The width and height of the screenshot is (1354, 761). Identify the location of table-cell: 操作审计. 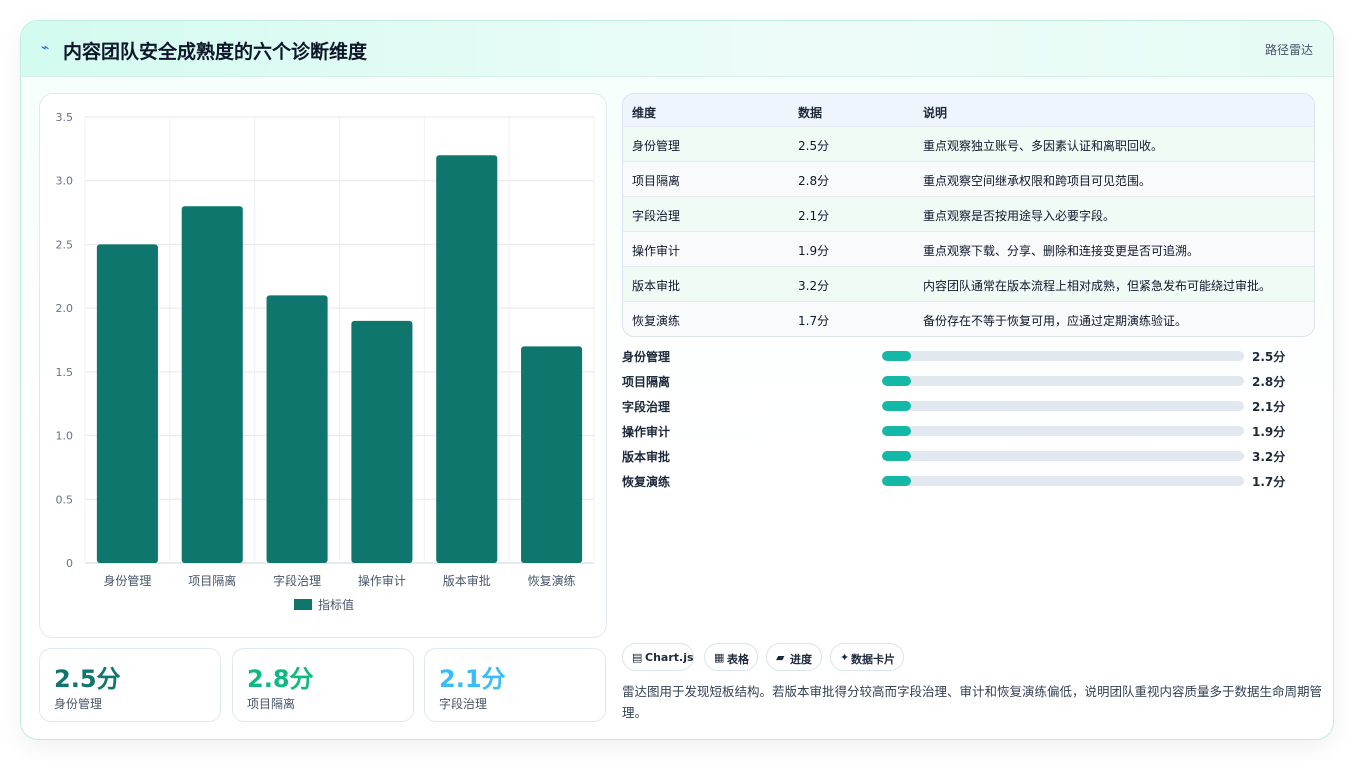
(656, 251).